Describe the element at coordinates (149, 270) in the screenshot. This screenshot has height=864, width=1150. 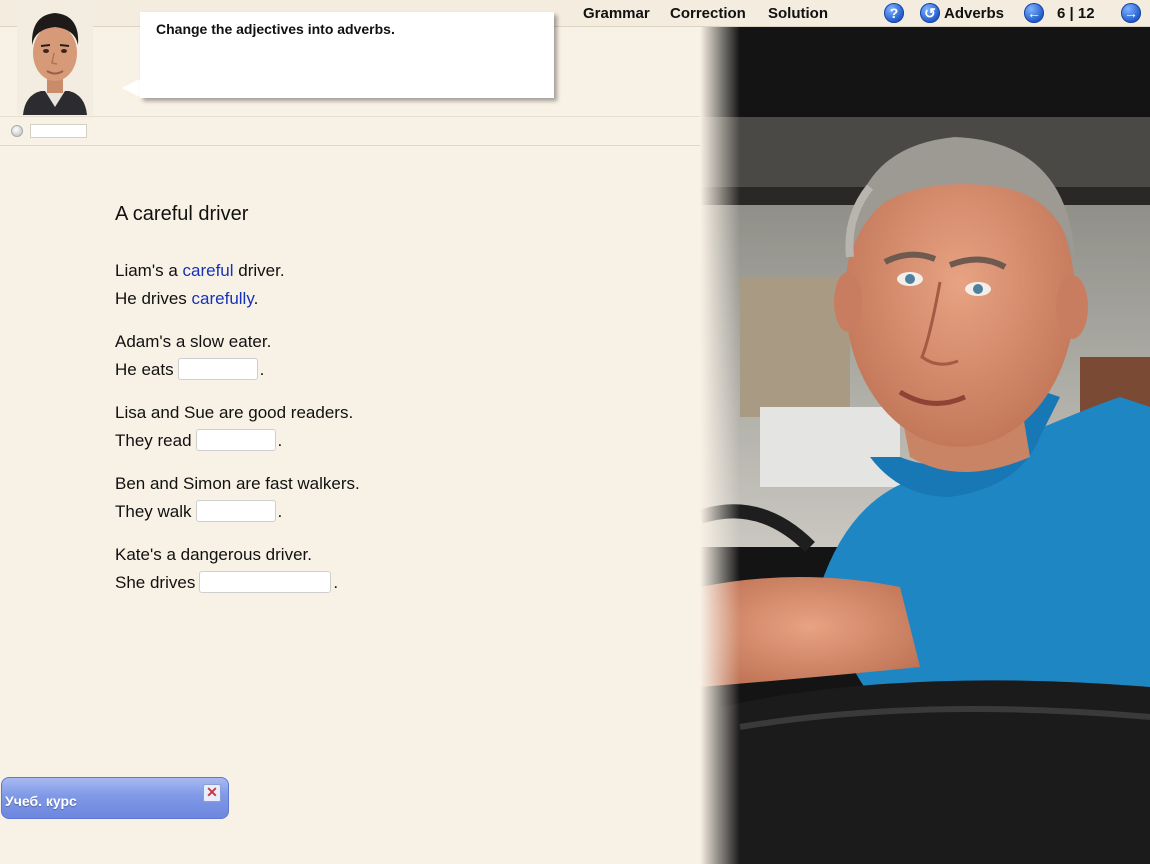
I see `example-text: Liam's a` at that location.